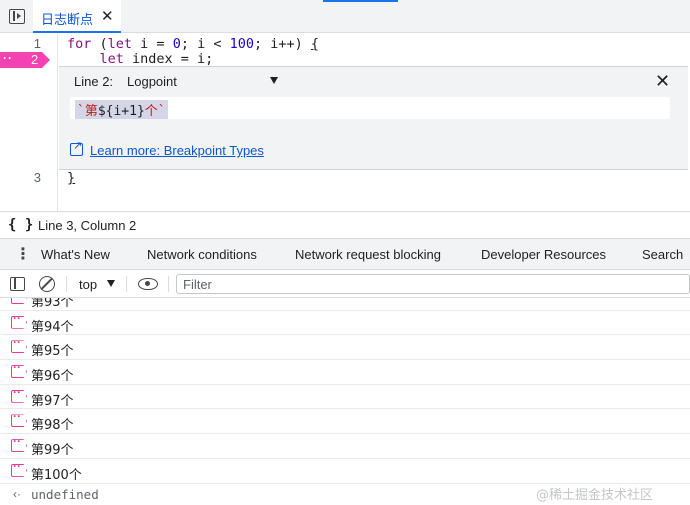 This screenshot has height=505, width=690. I want to click on code-line-3: }, so click(71, 178).